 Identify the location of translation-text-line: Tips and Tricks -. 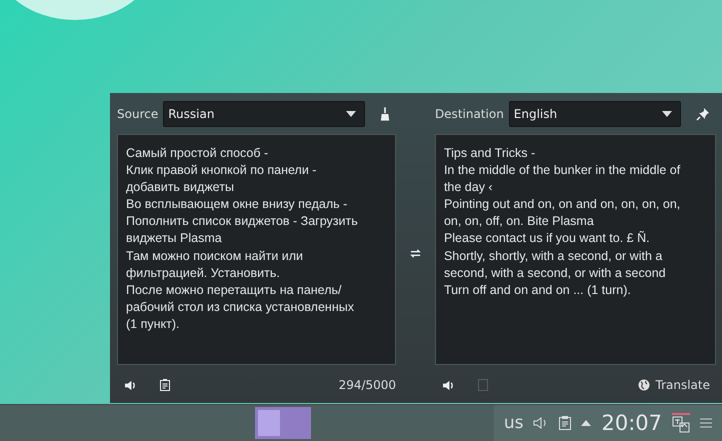
(490, 153).